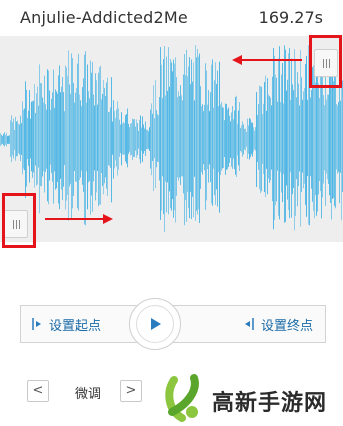  What do you see at coordinates (286, 326) in the screenshot?
I see `set-end-label: 设置终点` at bounding box center [286, 326].